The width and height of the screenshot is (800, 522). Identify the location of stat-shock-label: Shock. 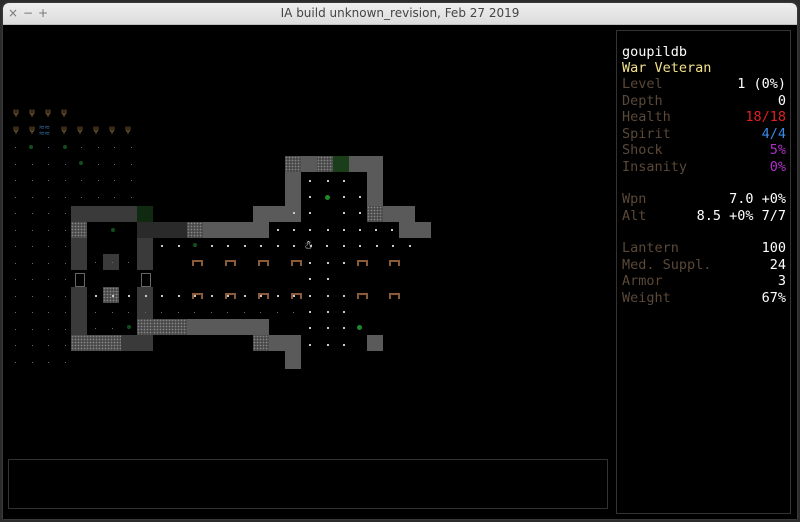
(642, 150).